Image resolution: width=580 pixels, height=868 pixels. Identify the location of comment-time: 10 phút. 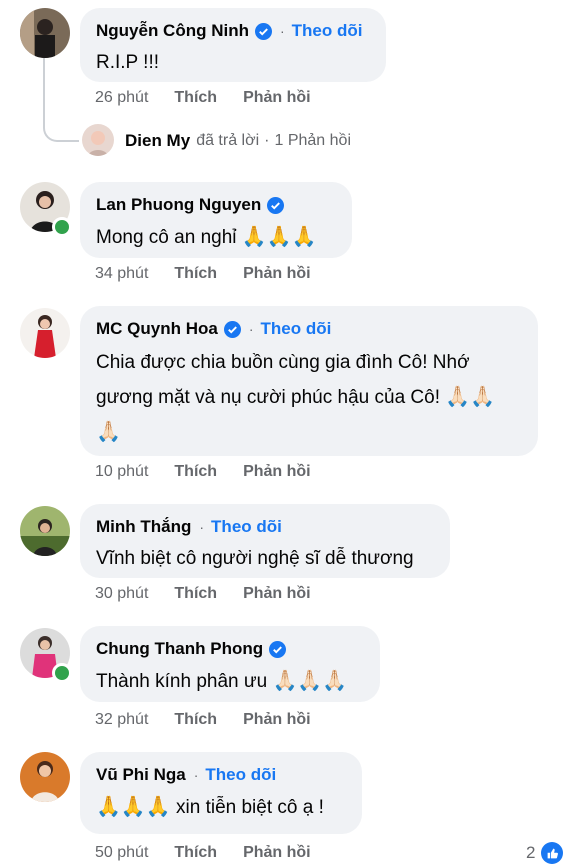
(121, 472).